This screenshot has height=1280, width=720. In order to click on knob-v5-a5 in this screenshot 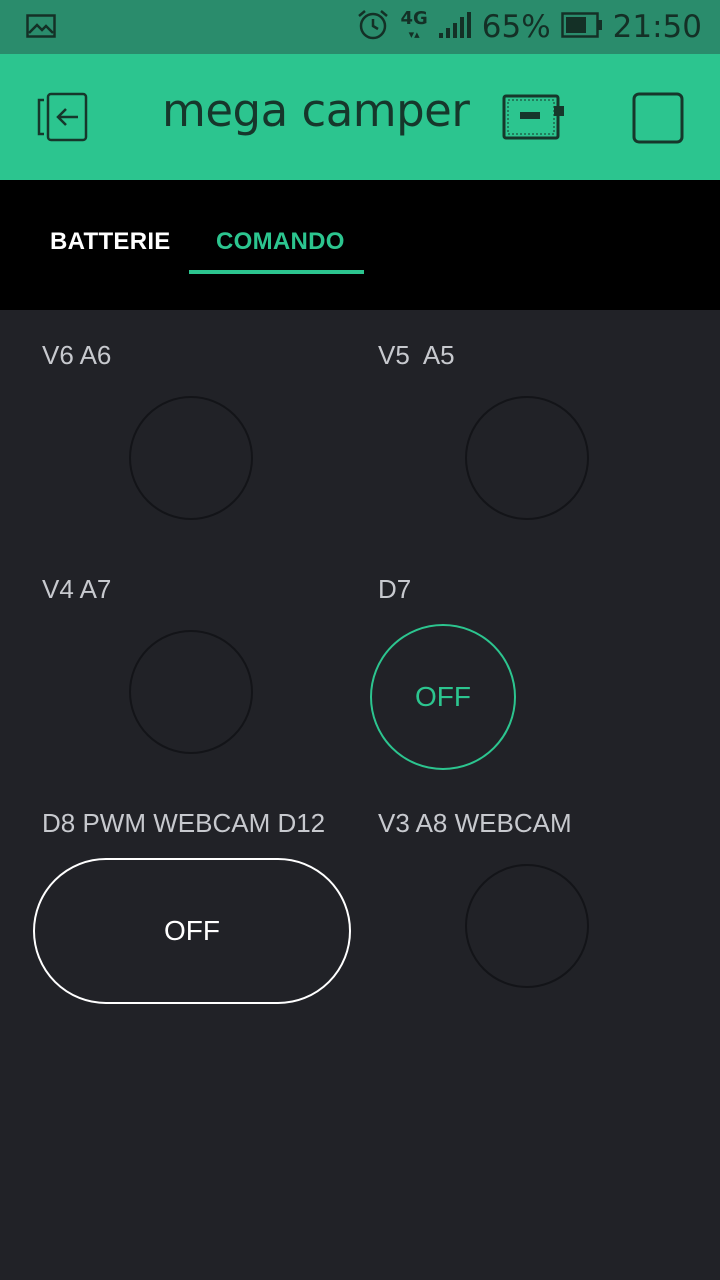, I will do `click(527, 458)`.